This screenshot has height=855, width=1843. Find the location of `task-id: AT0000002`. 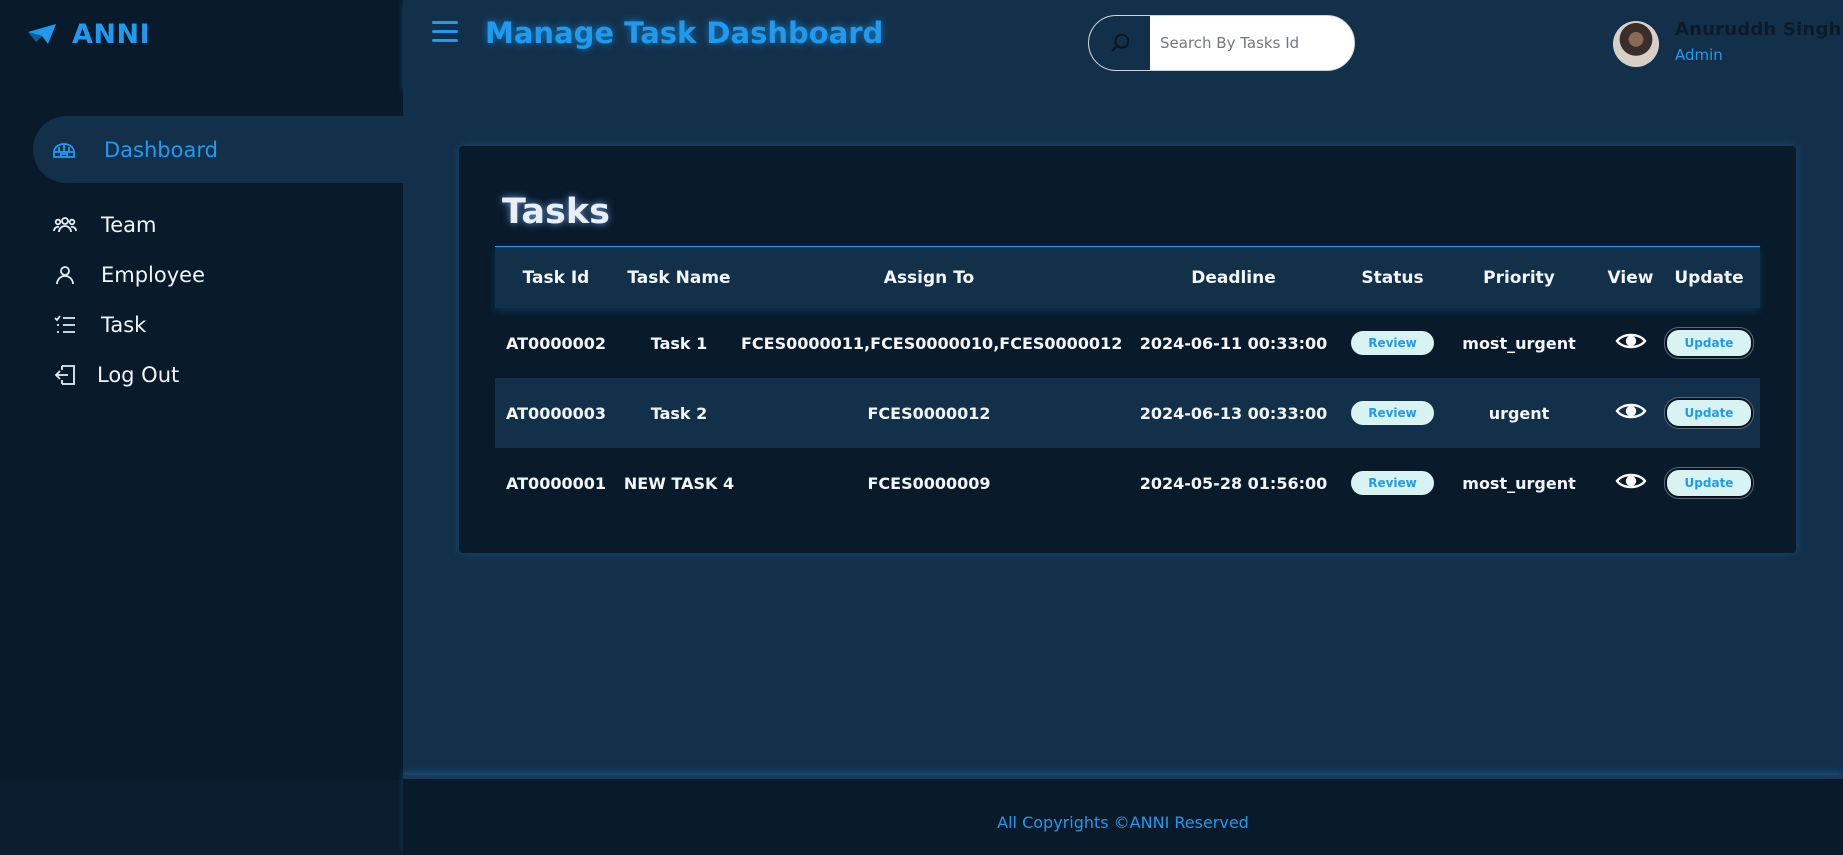

task-id: AT0000002 is located at coordinates (556, 343).